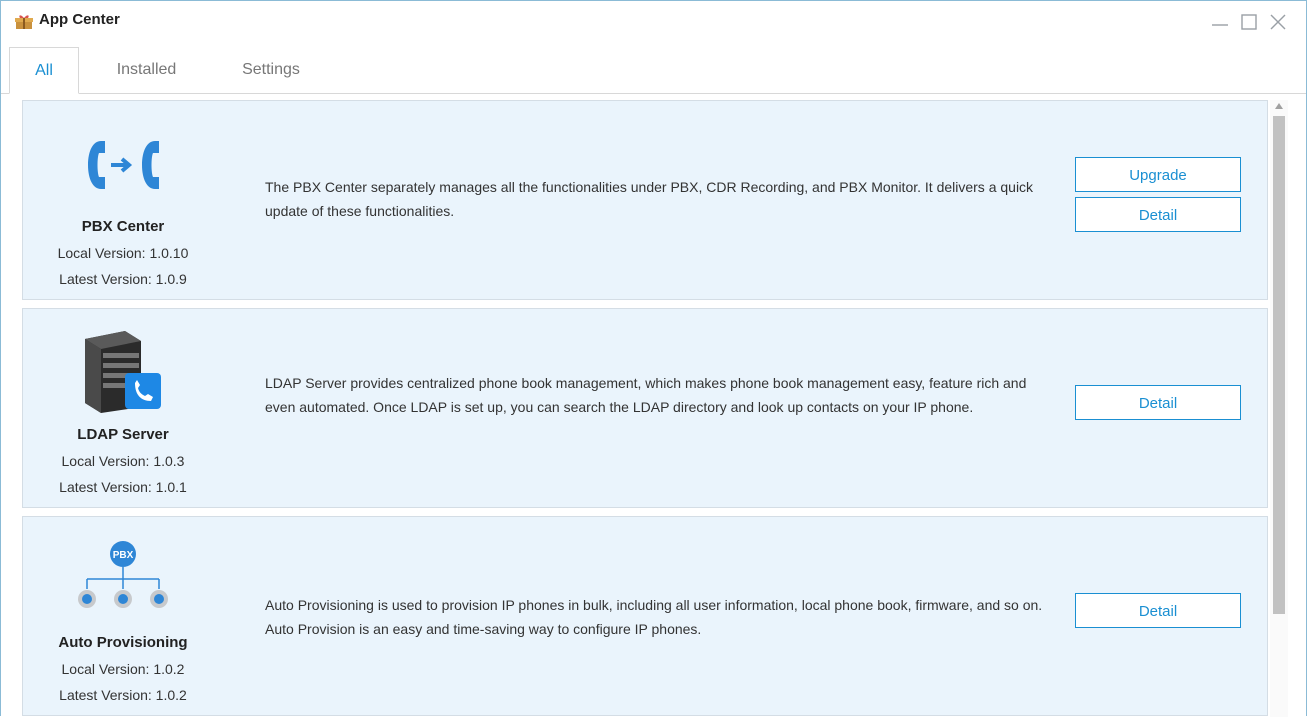  I want to click on title-bar: App Center, so click(653, 21).